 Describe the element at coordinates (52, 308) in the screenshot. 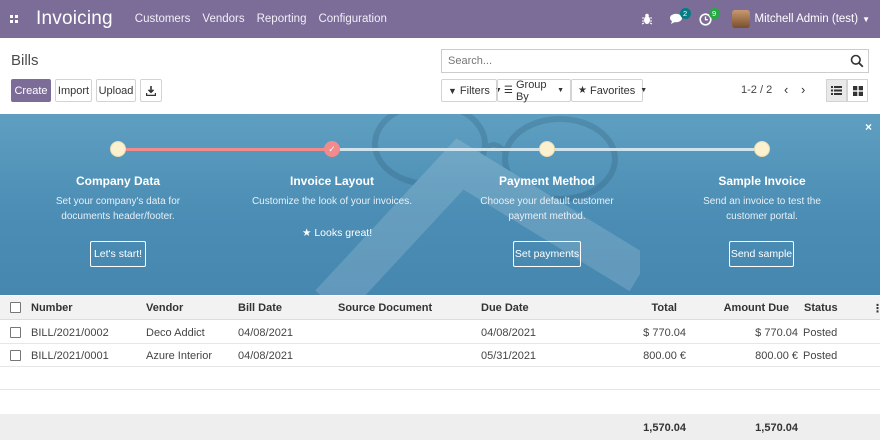

I see `column-number: Number` at that location.